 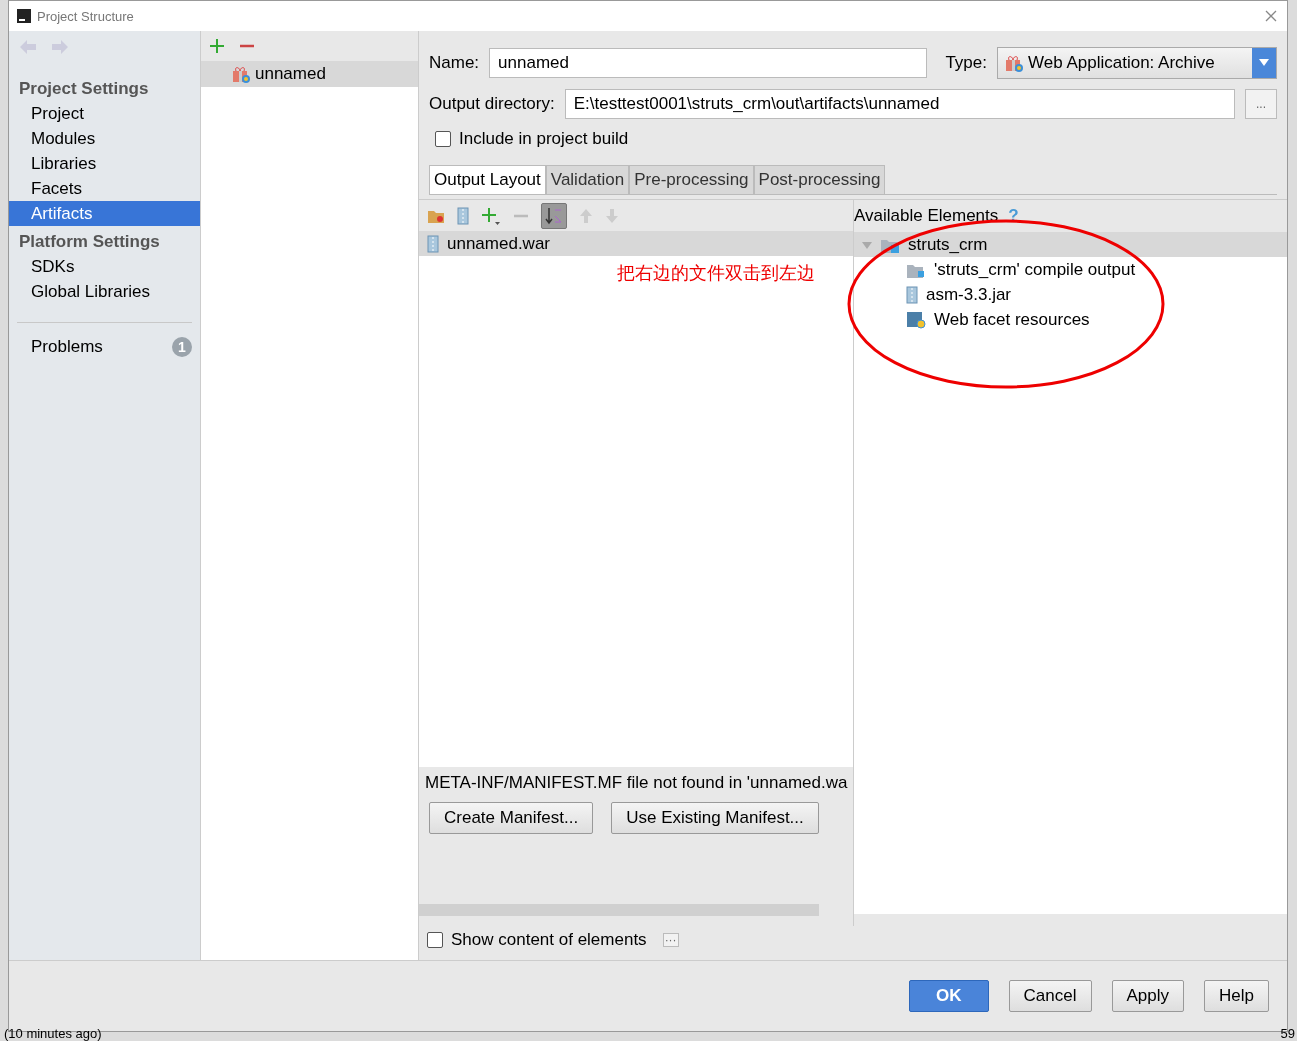 I want to click on tree-label: unnamed.war, so click(x=498, y=243).